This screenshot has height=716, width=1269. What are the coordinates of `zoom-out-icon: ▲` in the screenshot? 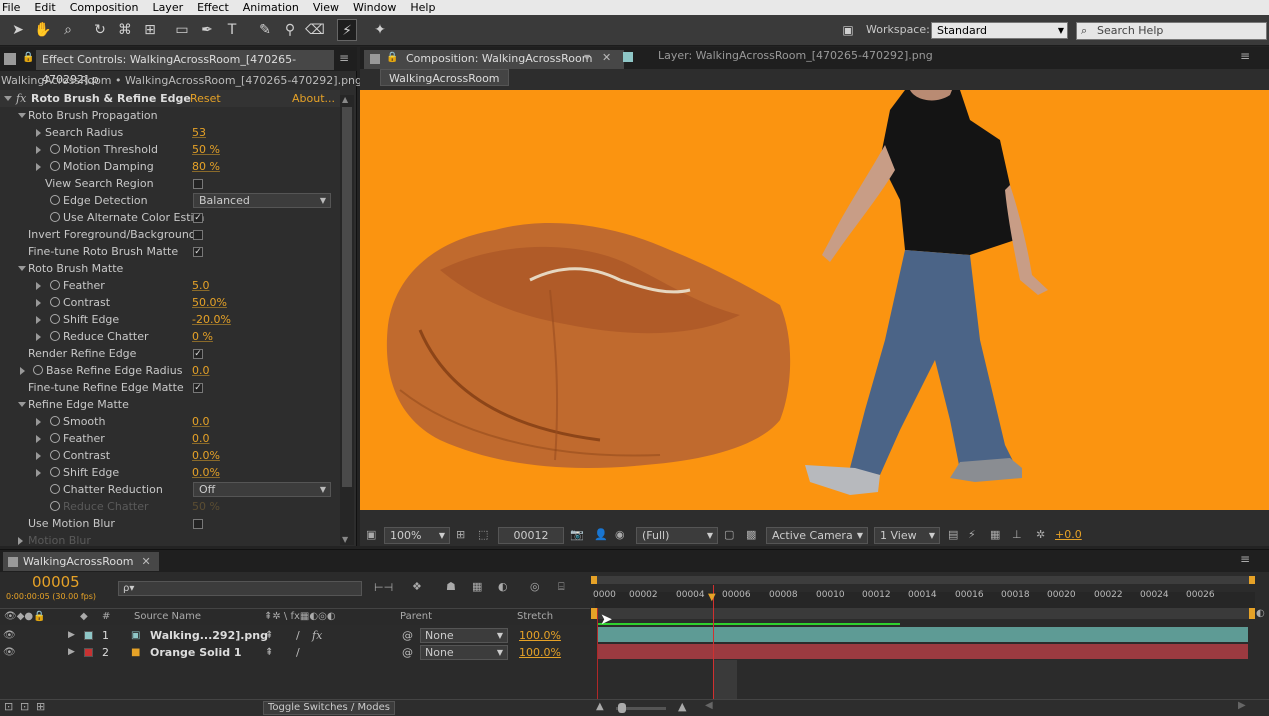 It's located at (600, 706).